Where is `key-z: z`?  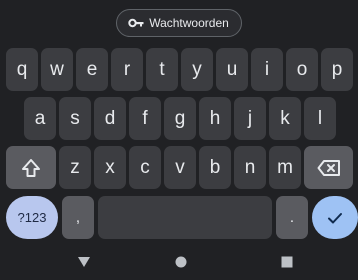
key-z: z is located at coordinates (75, 167).